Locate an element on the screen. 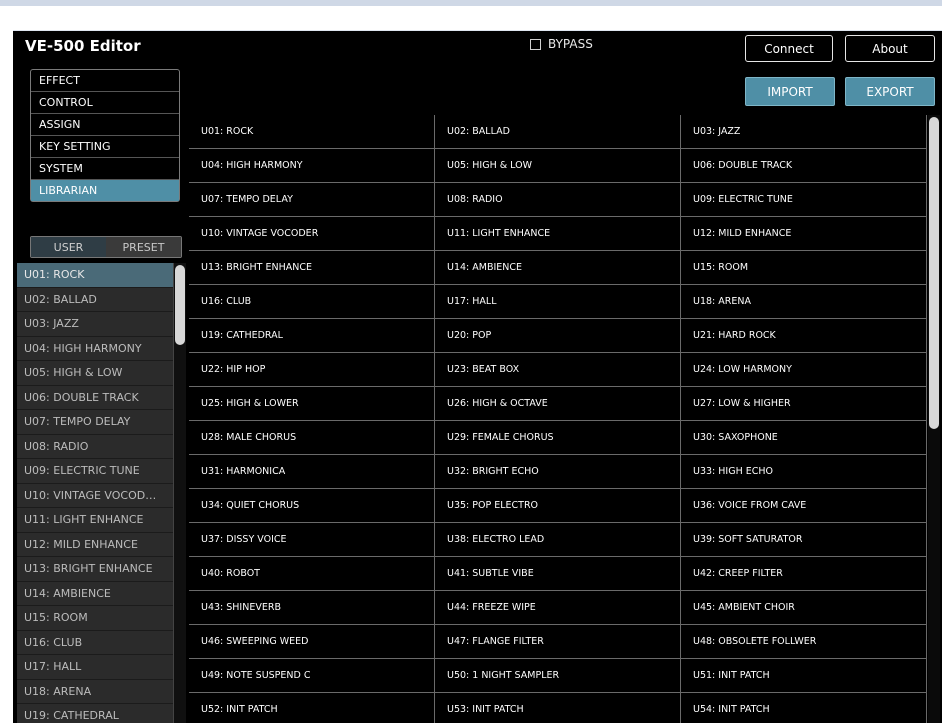 The image size is (942, 723). app-title: VE-500 Editor is located at coordinates (83, 46).